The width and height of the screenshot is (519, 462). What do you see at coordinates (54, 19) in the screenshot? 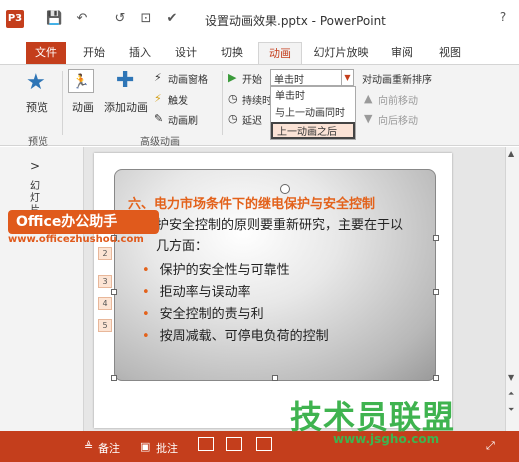
I see `save-icon: 💾` at bounding box center [54, 19].